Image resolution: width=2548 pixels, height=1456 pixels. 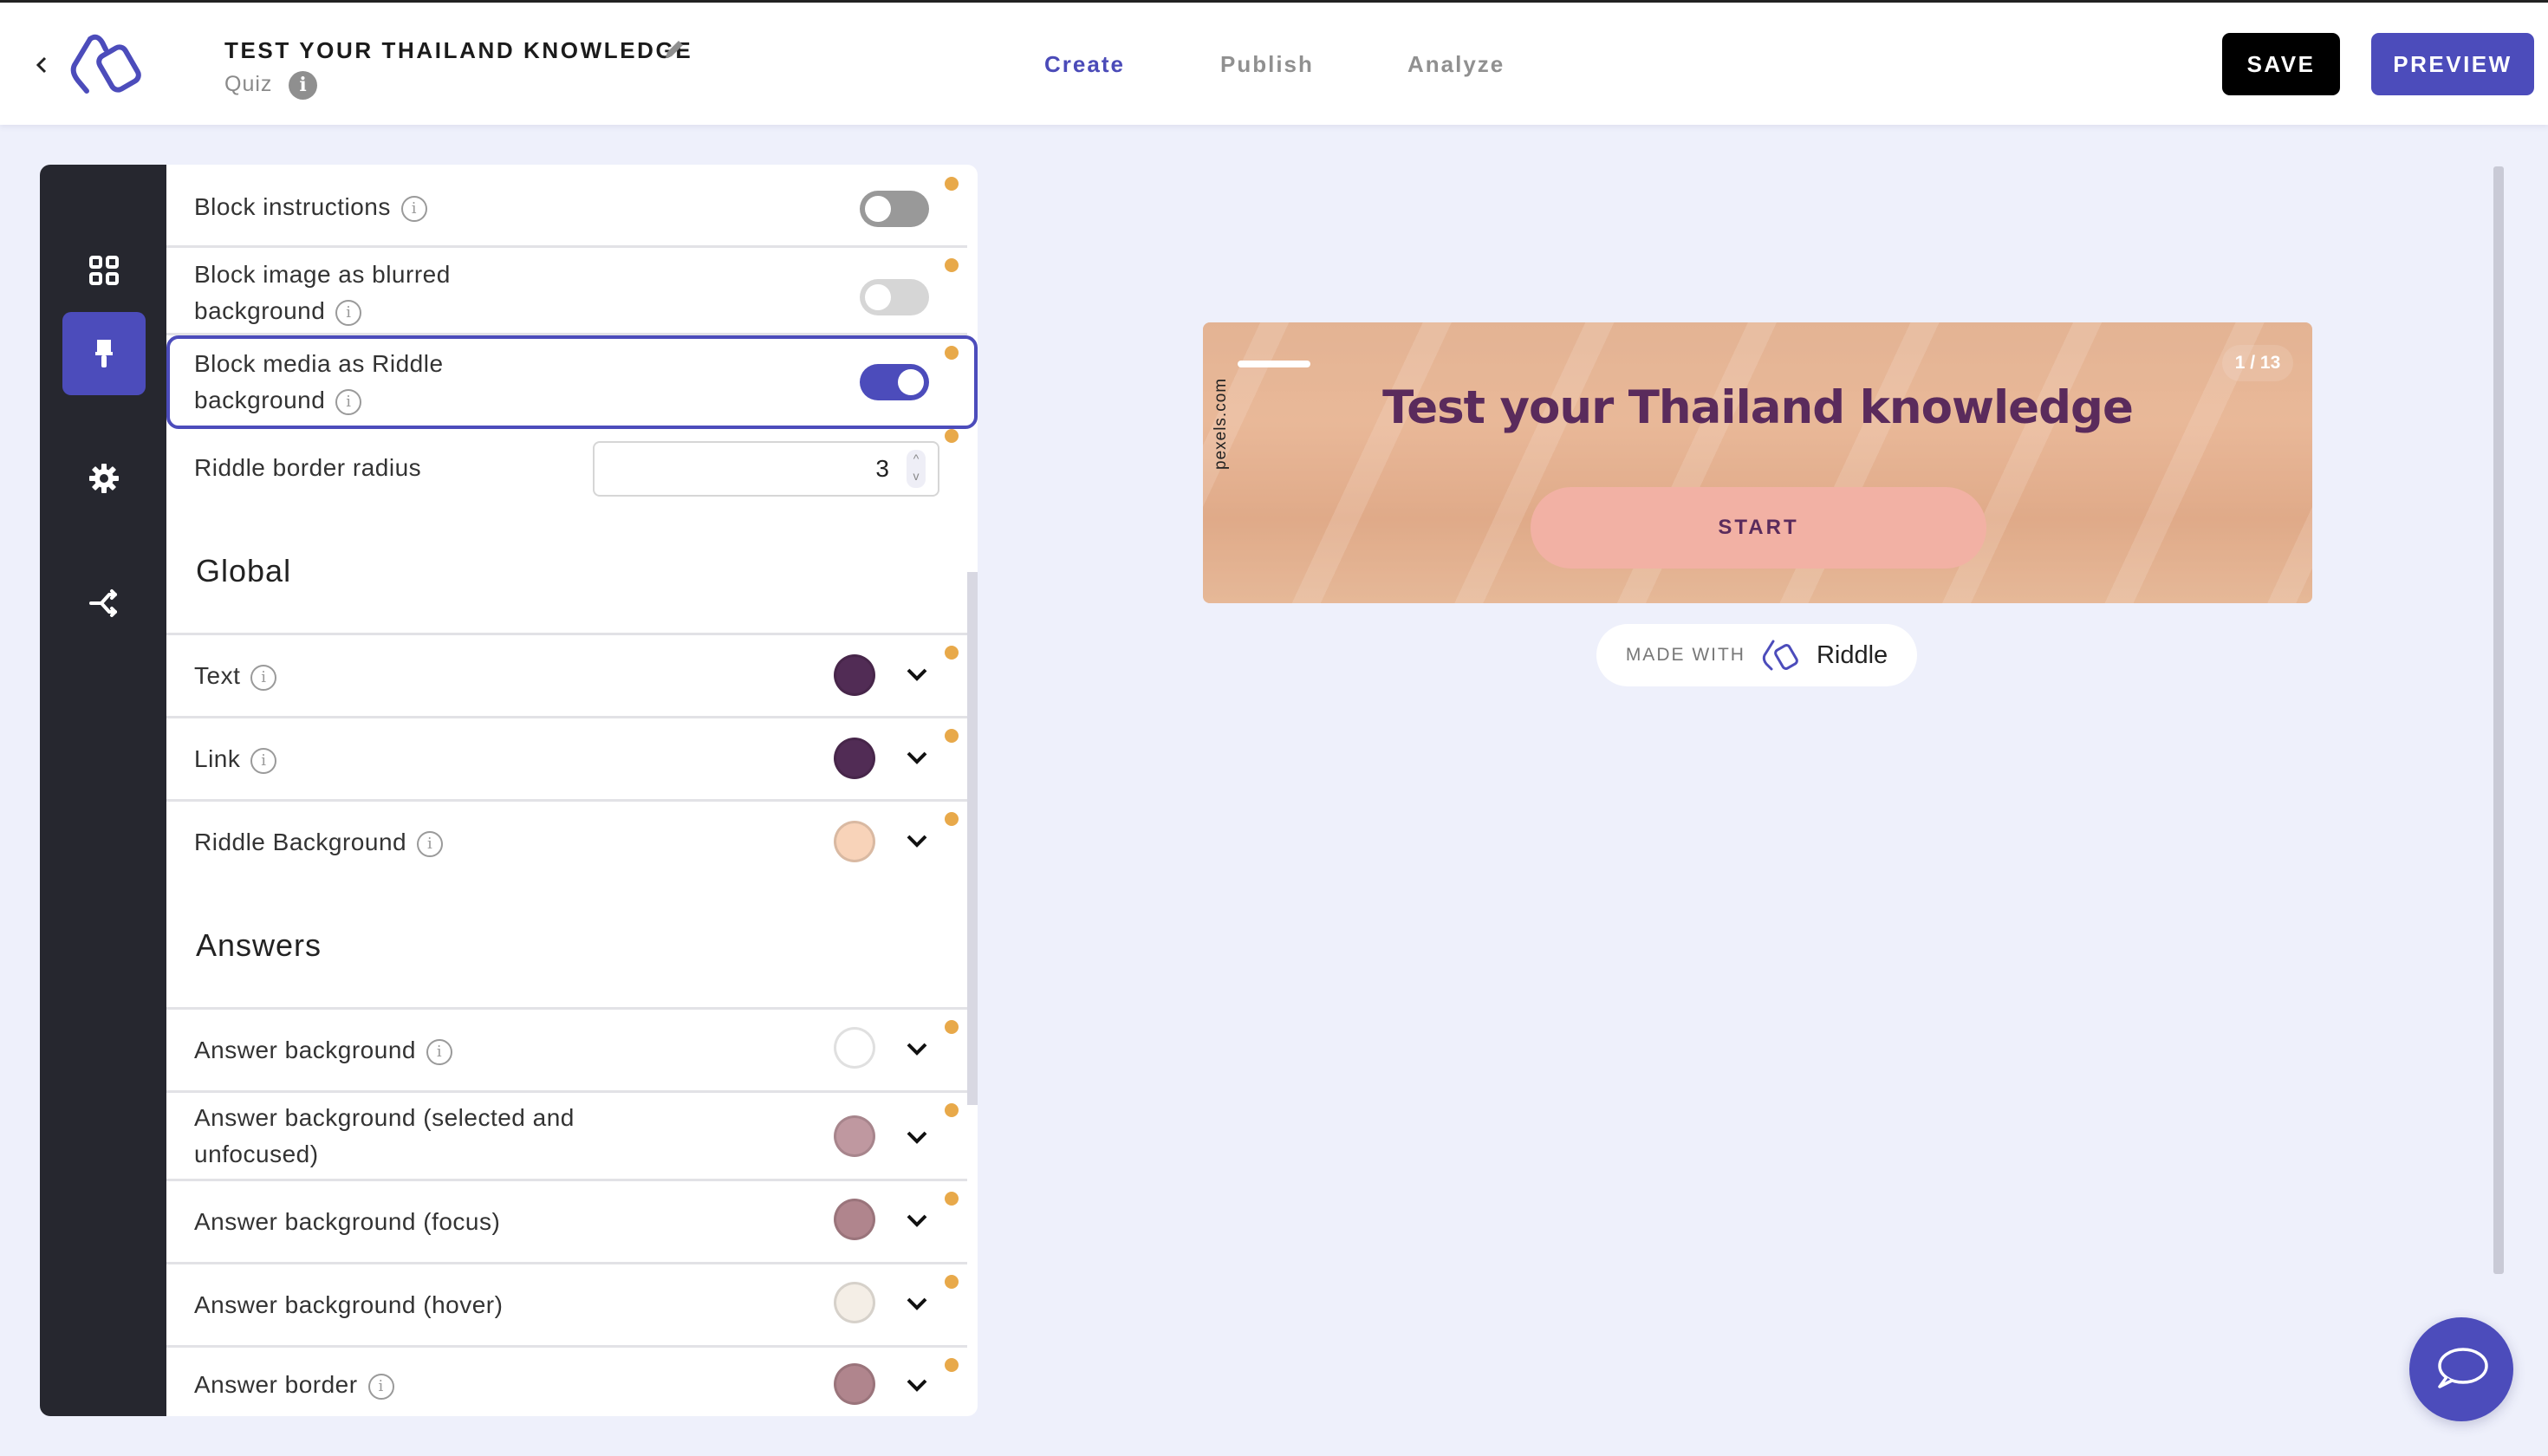 I want to click on section-title-answers: Answers, so click(x=259, y=945).